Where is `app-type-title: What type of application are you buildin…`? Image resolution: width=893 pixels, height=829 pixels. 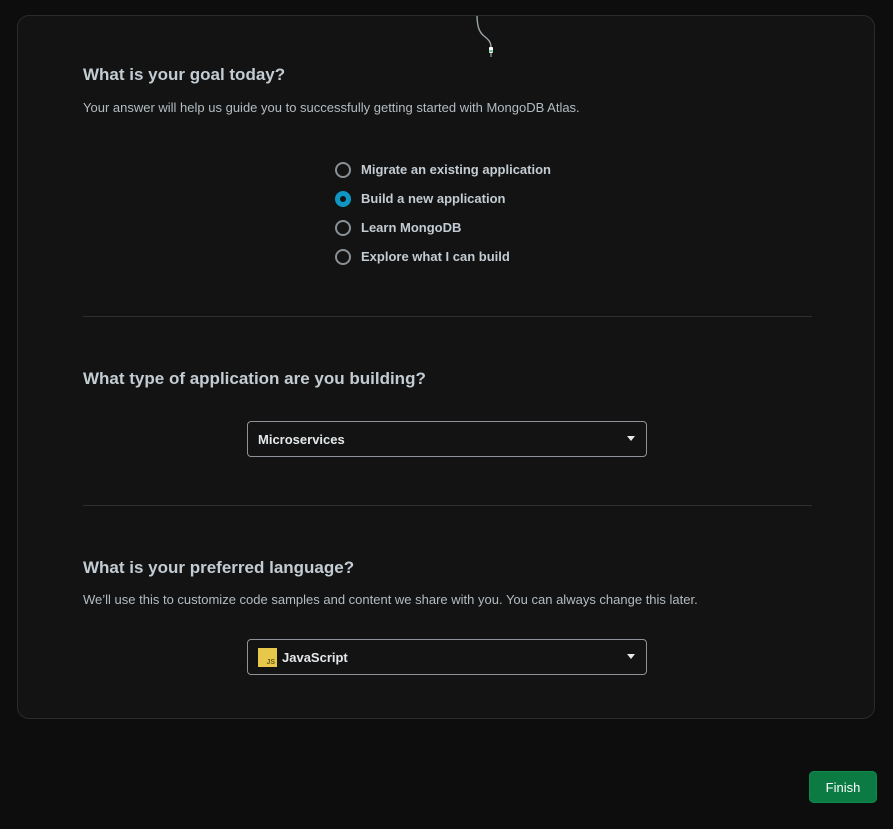
app-type-title: What type of application are you buildin… is located at coordinates (254, 378).